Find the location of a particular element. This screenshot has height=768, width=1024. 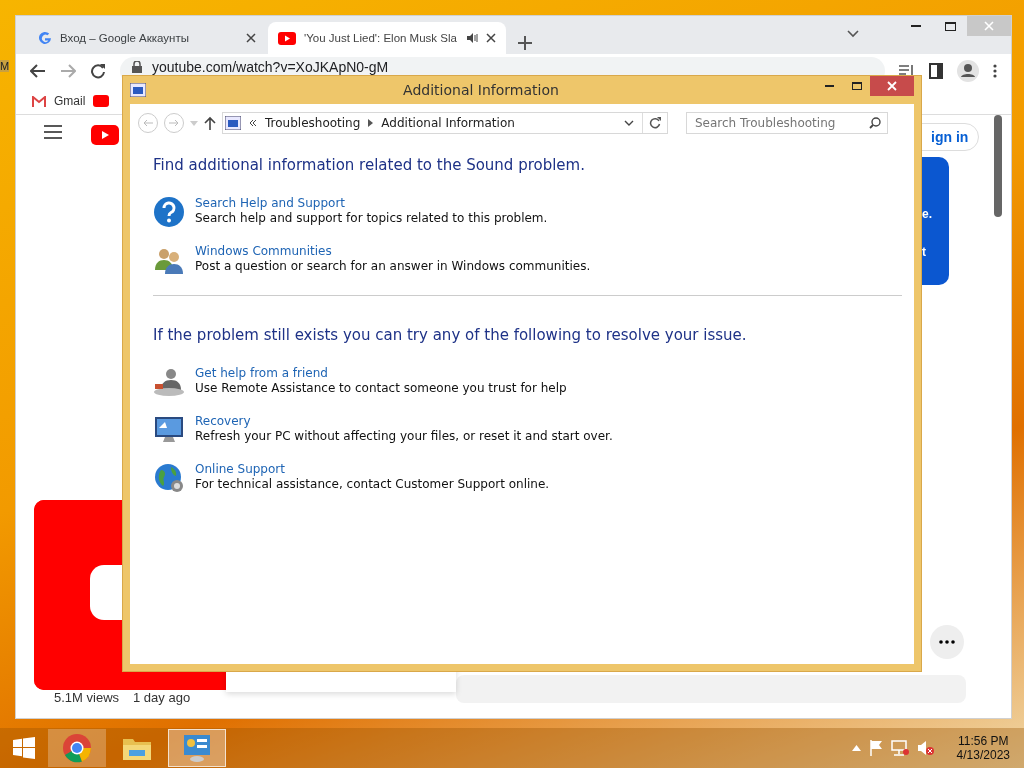

profile-icon is located at coordinates (968, 71).